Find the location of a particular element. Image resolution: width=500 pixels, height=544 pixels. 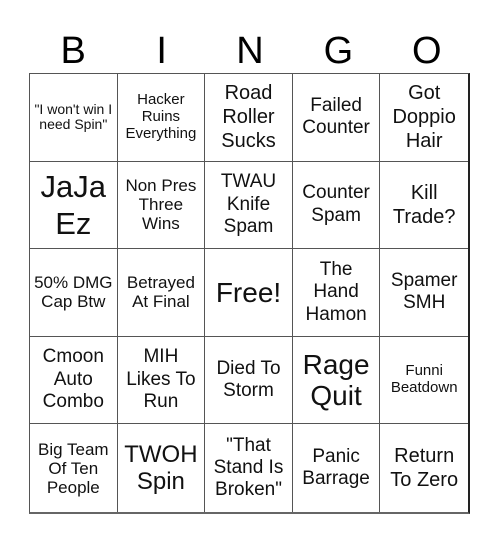

bingo-cell: Spamer SMH is located at coordinates (424, 293).